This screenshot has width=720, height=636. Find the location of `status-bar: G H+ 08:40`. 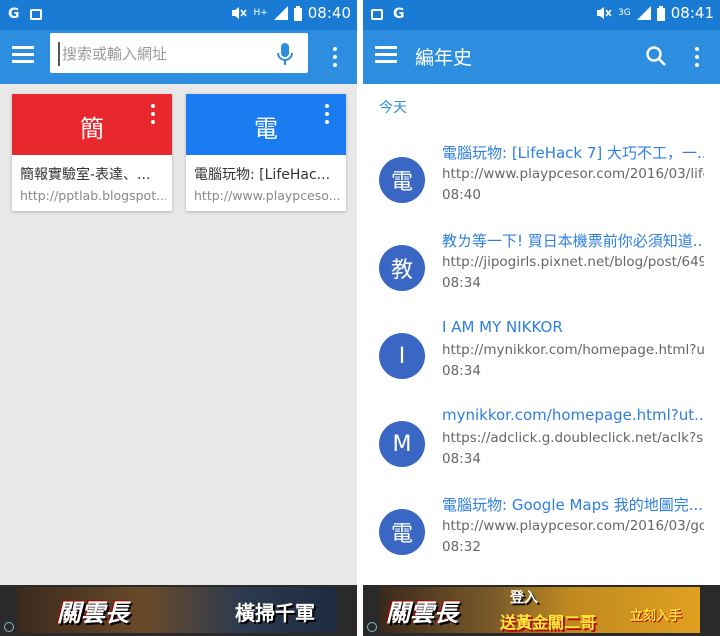

status-bar: G H+ 08:40 is located at coordinates (178, 15).